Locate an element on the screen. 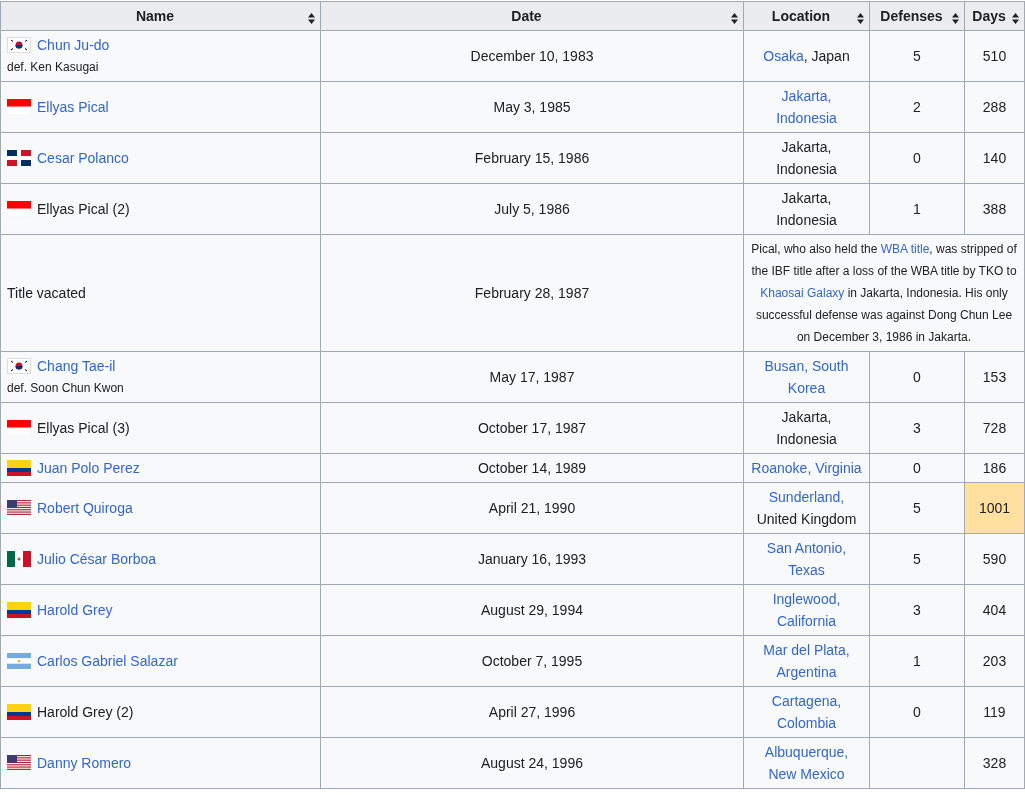 This screenshot has height=795, width=1025. table-cell: August 24, 1996 is located at coordinates (532, 763).